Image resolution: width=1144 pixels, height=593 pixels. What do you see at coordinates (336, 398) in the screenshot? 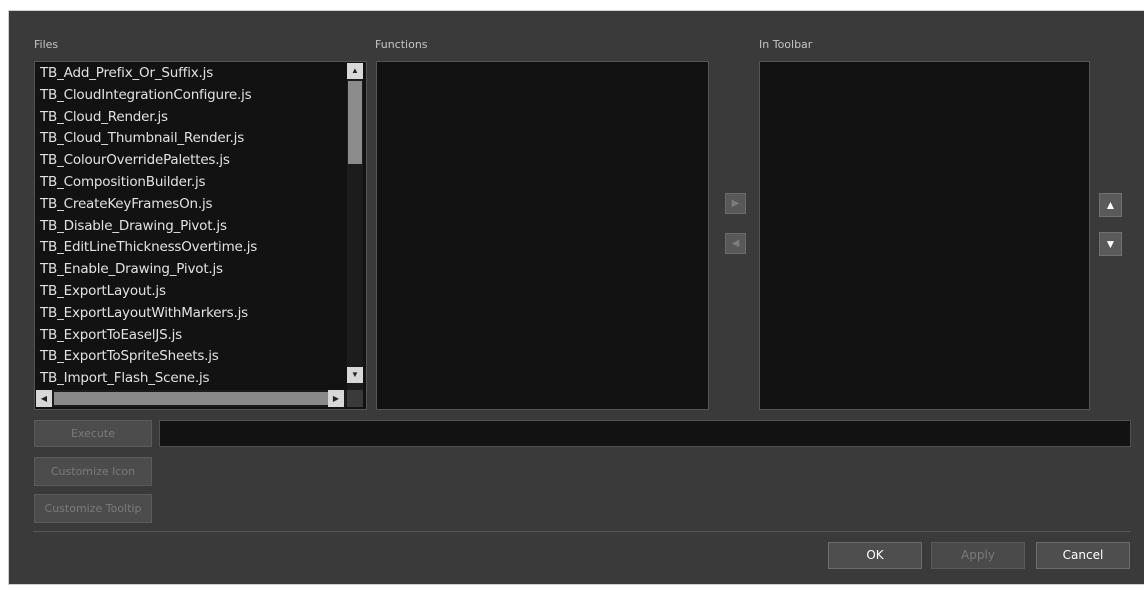
I see `scroll-right-icon: ▶` at bounding box center [336, 398].